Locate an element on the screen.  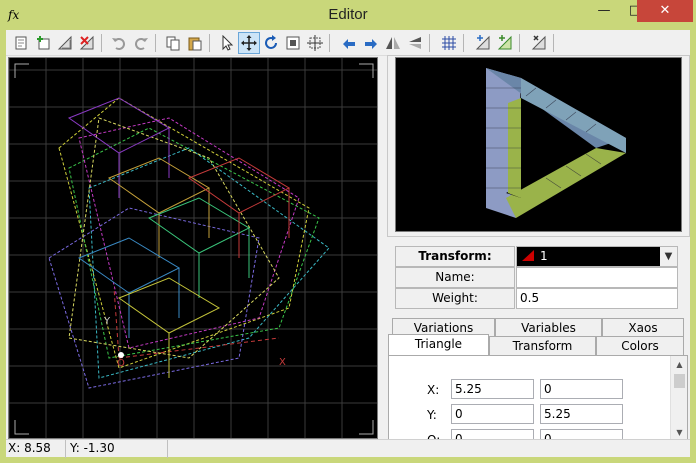
mirror-horizontal-icon is located at coordinates (393, 43).